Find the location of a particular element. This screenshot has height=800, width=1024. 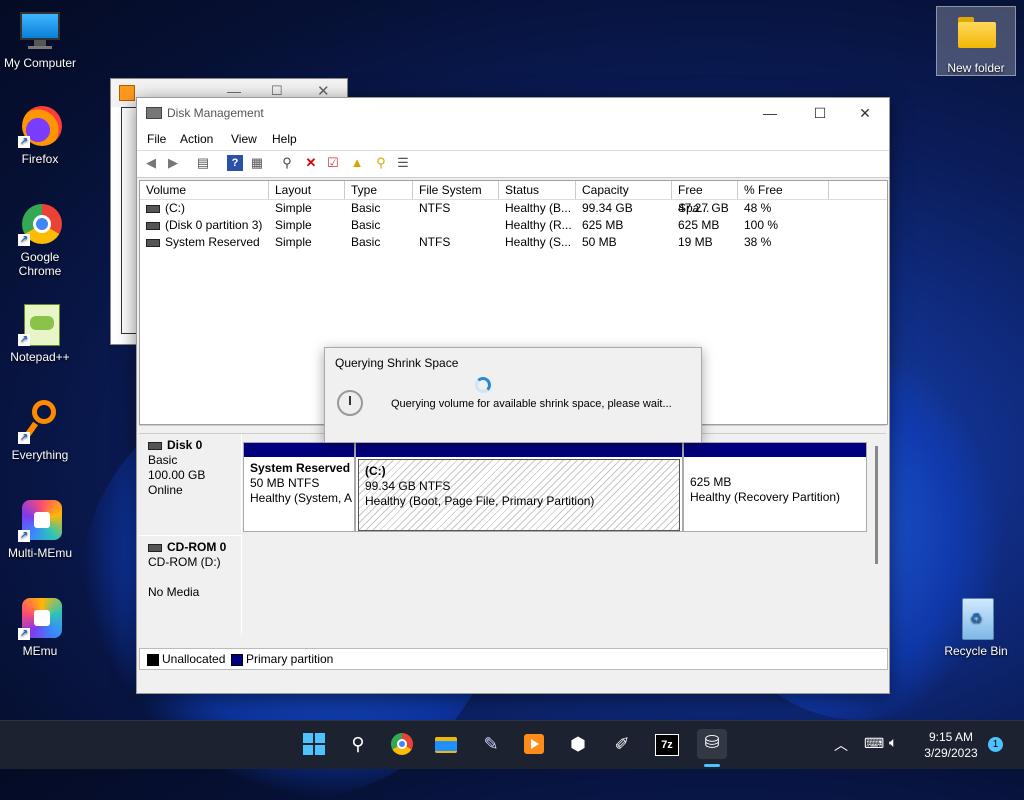

legend-primary: Primary partition is located at coordinates (290, 659).